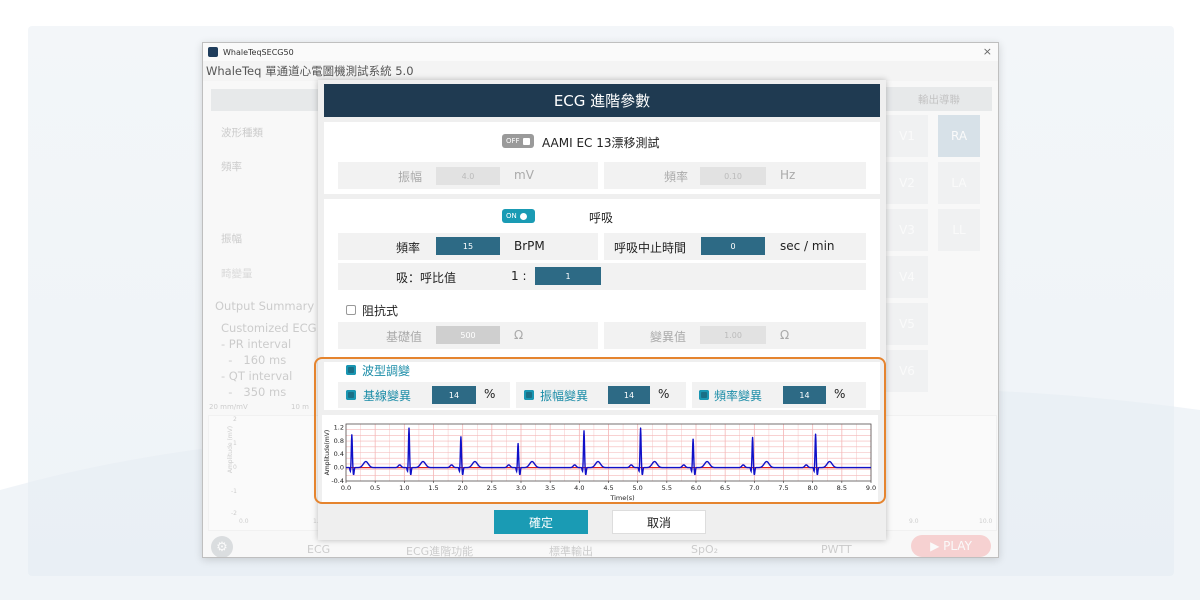  I want to click on aami-freq-label: 頻率, so click(676, 177).